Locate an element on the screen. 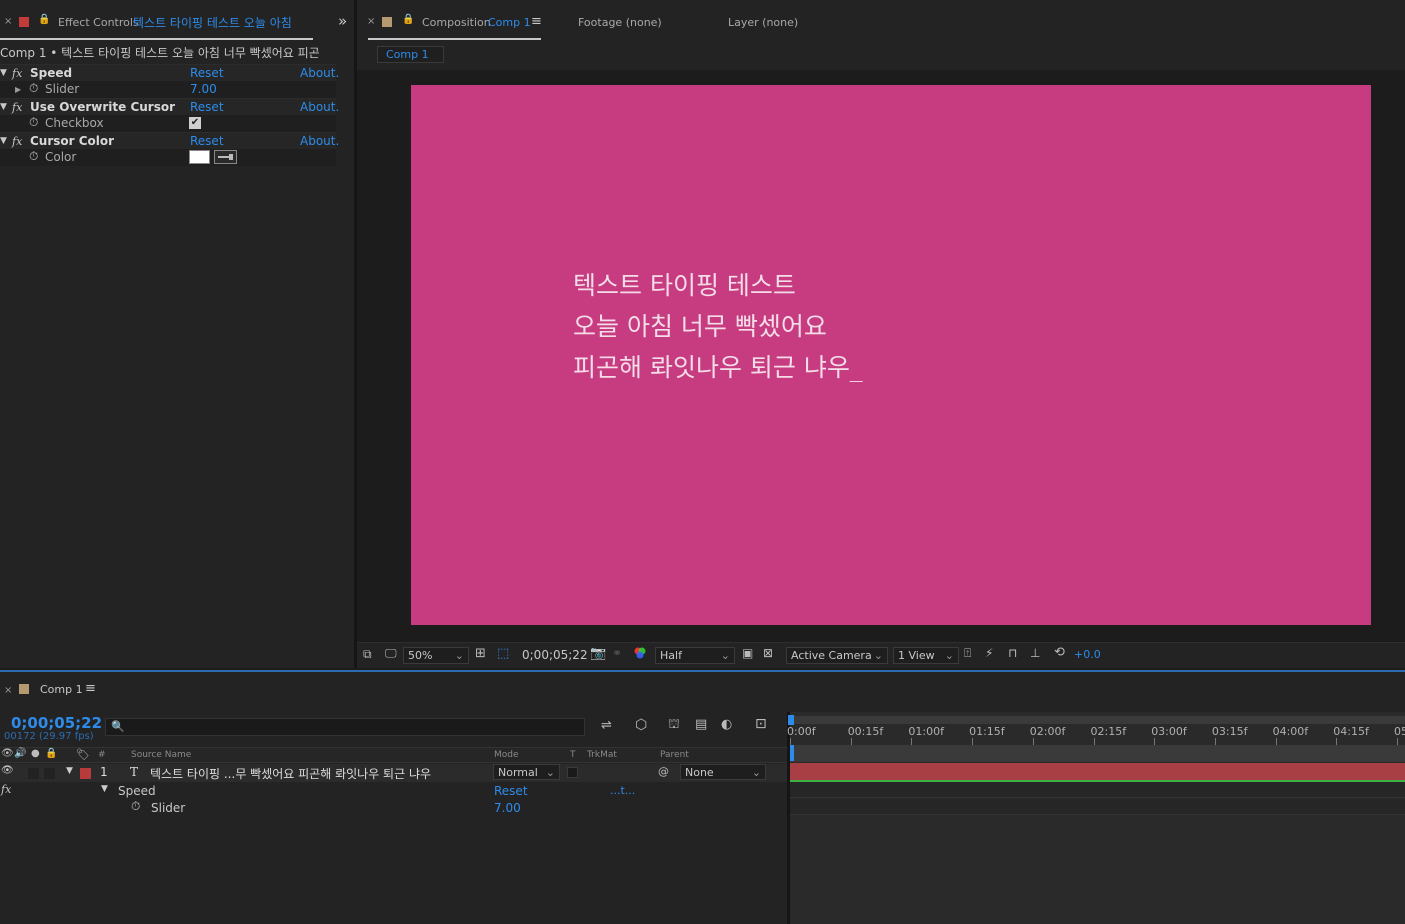  effect-group-speed: ▼ fx Speed Reset About. is located at coordinates (169, 73).